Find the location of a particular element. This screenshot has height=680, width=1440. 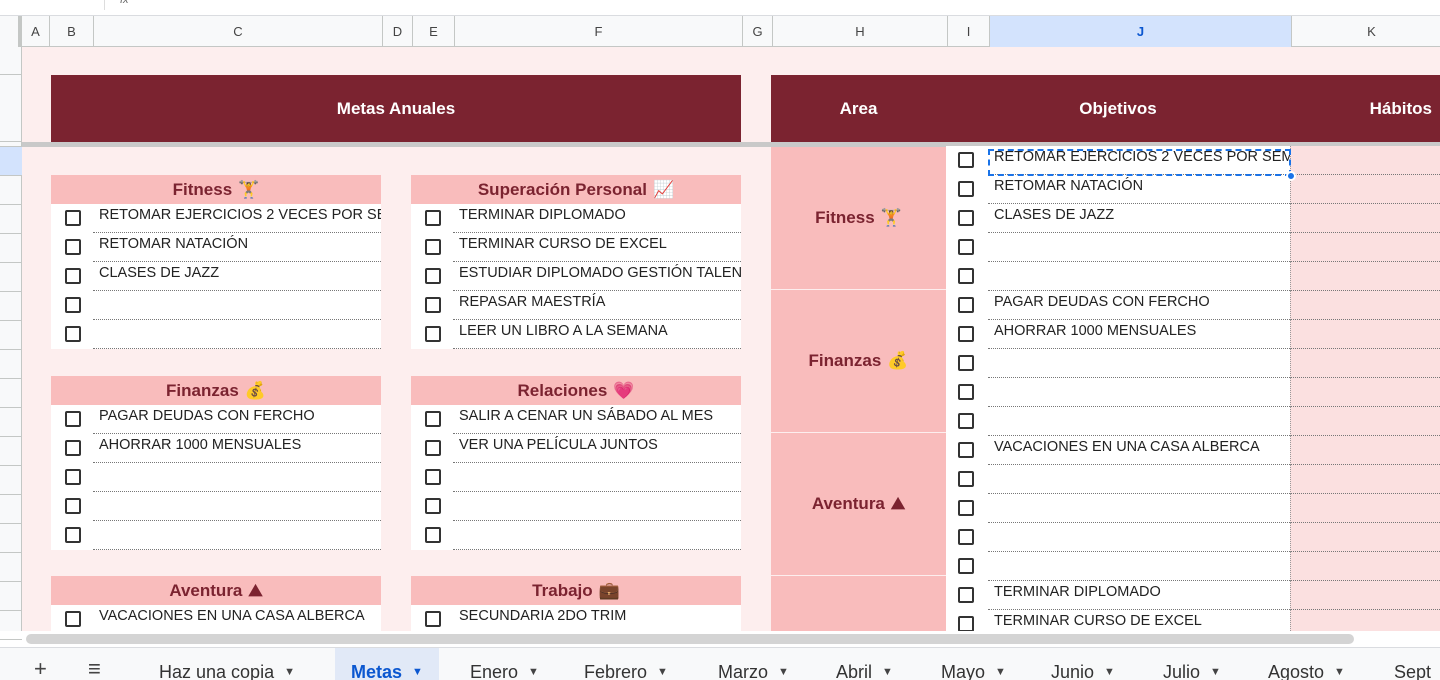

goal-item-text: CLASES DE JAZZ is located at coordinates (237, 276).